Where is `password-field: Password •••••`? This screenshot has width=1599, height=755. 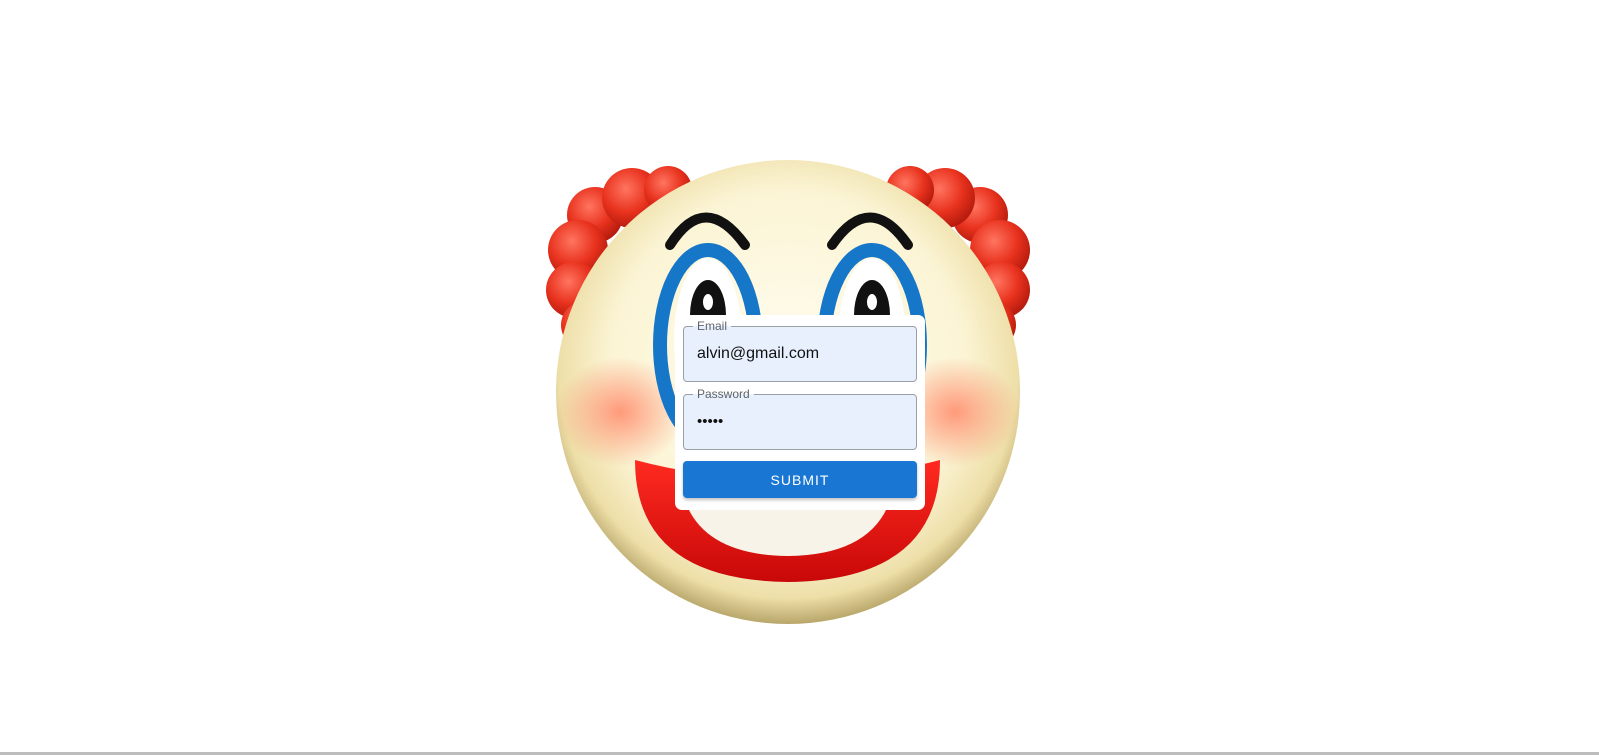
password-field: Password ••••• is located at coordinates (800, 418).